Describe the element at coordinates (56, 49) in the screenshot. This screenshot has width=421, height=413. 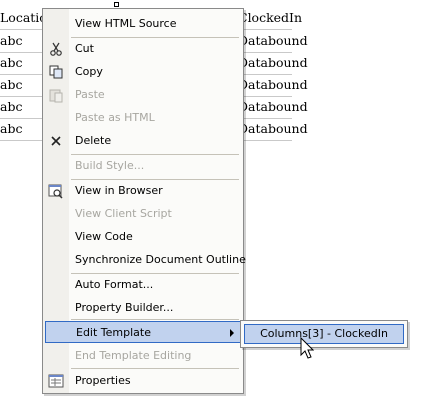
I see `scissors-icon` at that location.